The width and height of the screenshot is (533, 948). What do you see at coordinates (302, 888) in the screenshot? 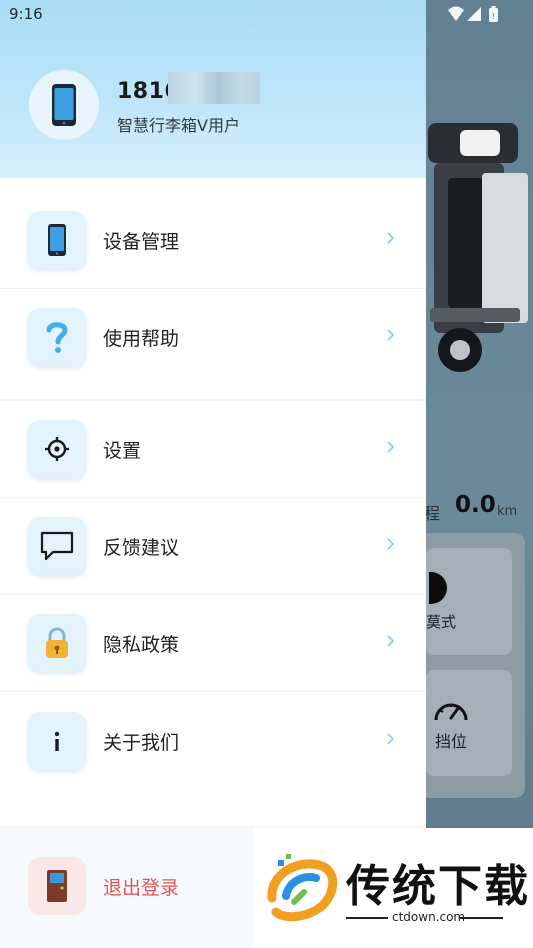
I see `watermark-logo` at bounding box center [302, 888].